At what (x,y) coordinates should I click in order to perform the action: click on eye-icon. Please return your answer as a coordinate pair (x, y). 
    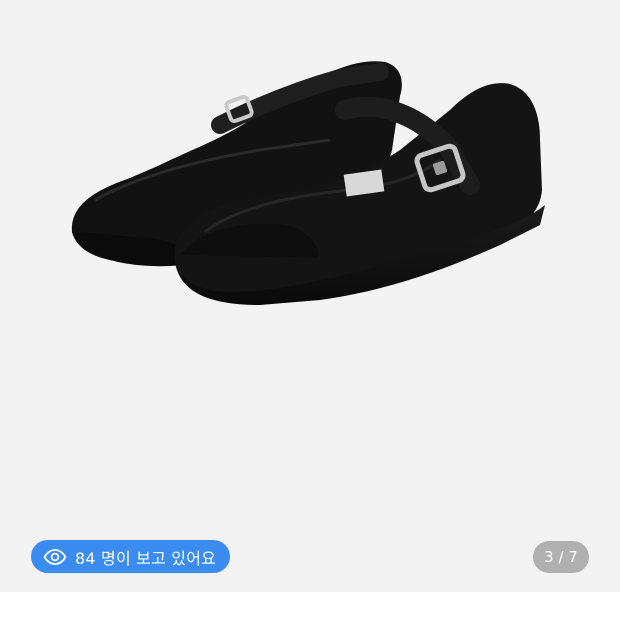
    Looking at the image, I should click on (55, 556).